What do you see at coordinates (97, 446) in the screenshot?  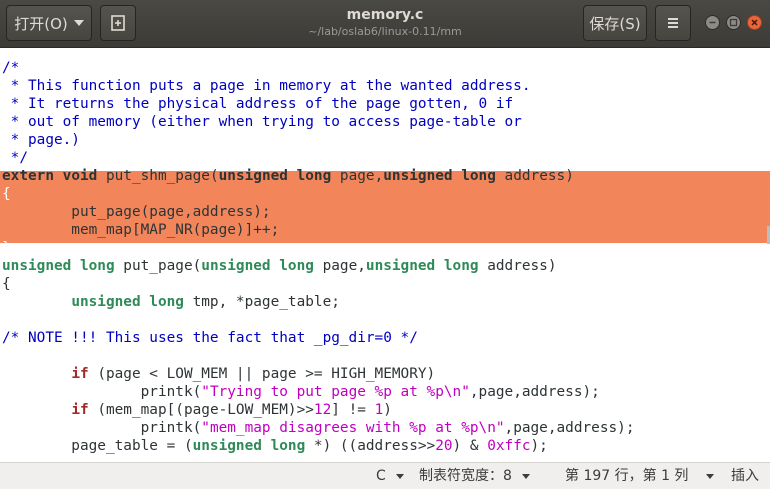 I see `code-token: page_table = (` at bounding box center [97, 446].